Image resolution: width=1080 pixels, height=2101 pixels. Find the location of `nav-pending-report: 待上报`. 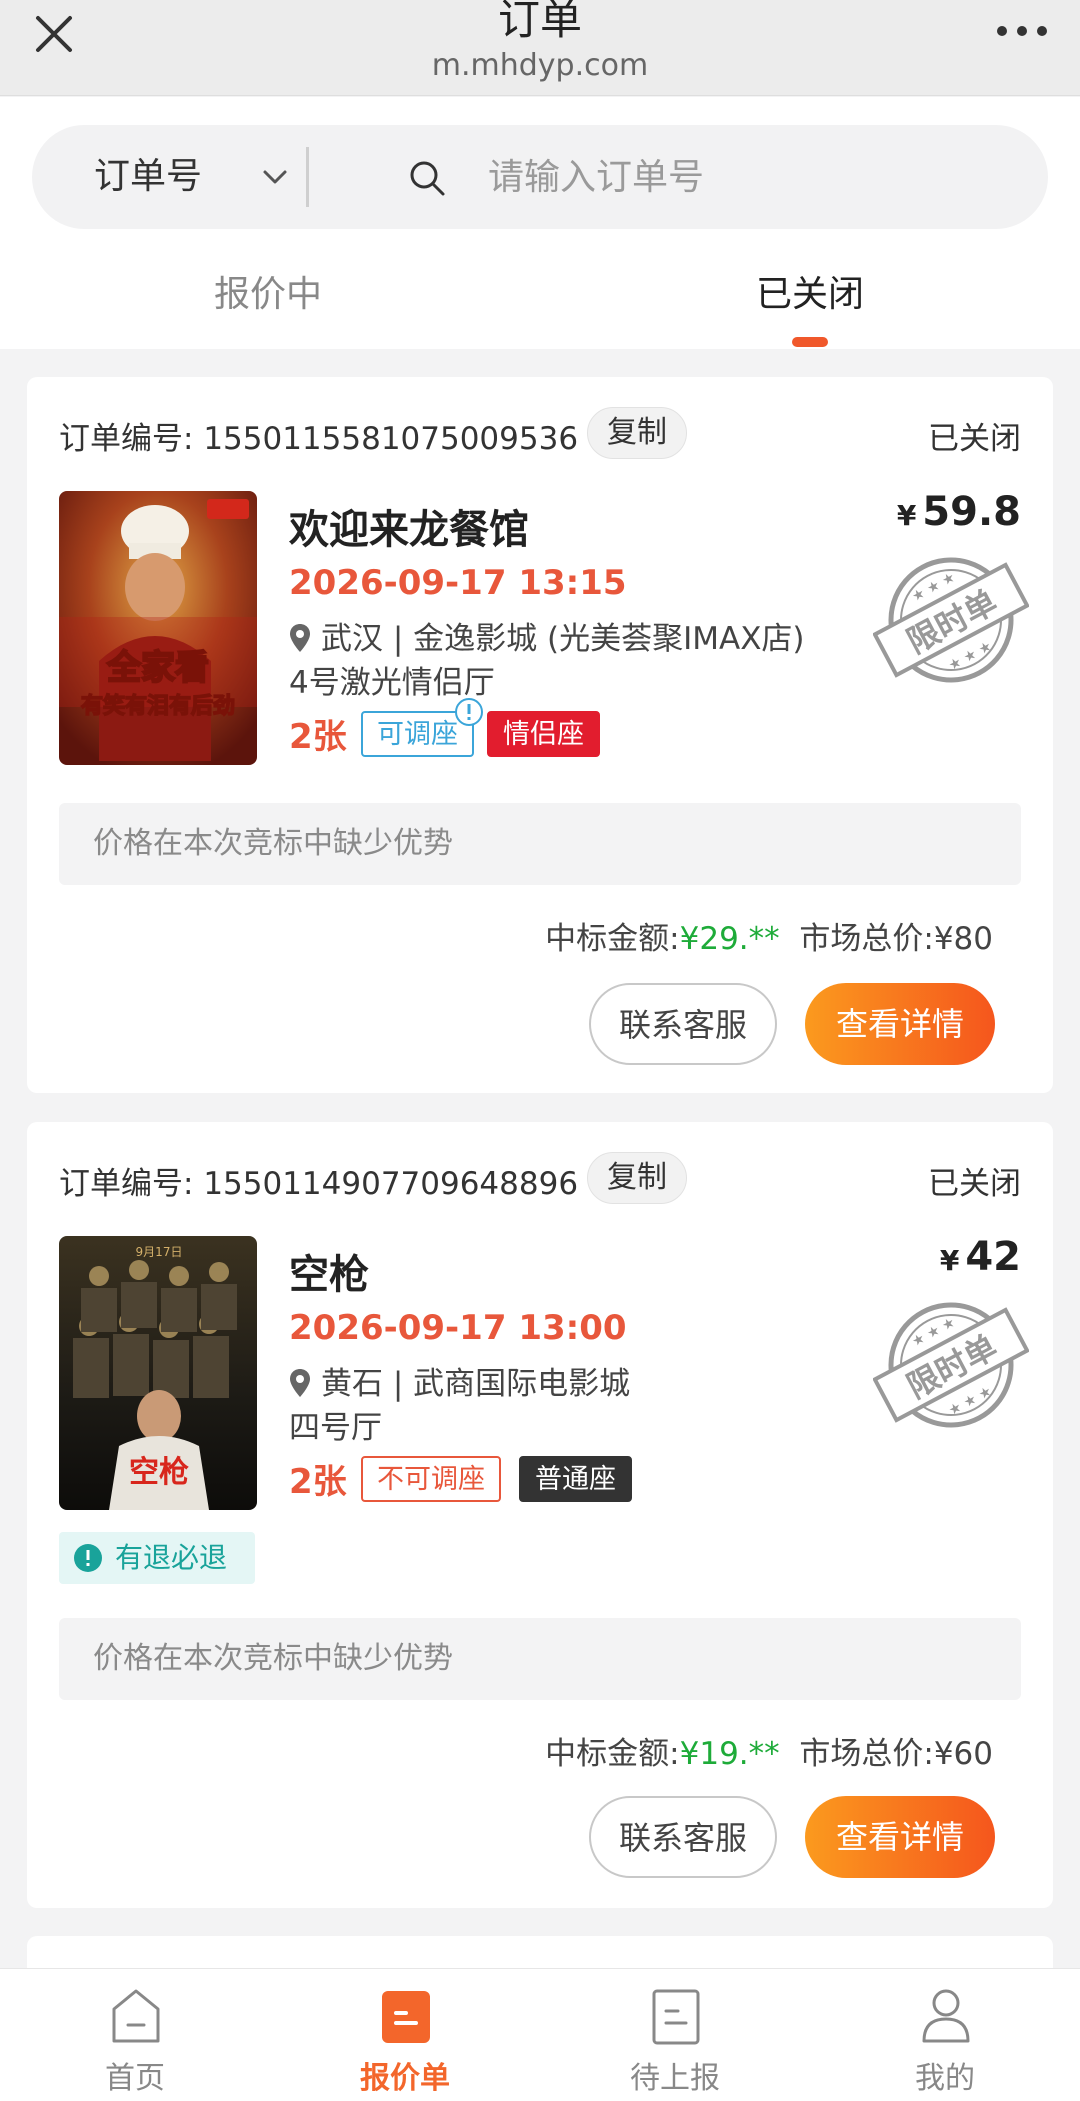

nav-pending-report: 待上报 is located at coordinates (675, 2035).